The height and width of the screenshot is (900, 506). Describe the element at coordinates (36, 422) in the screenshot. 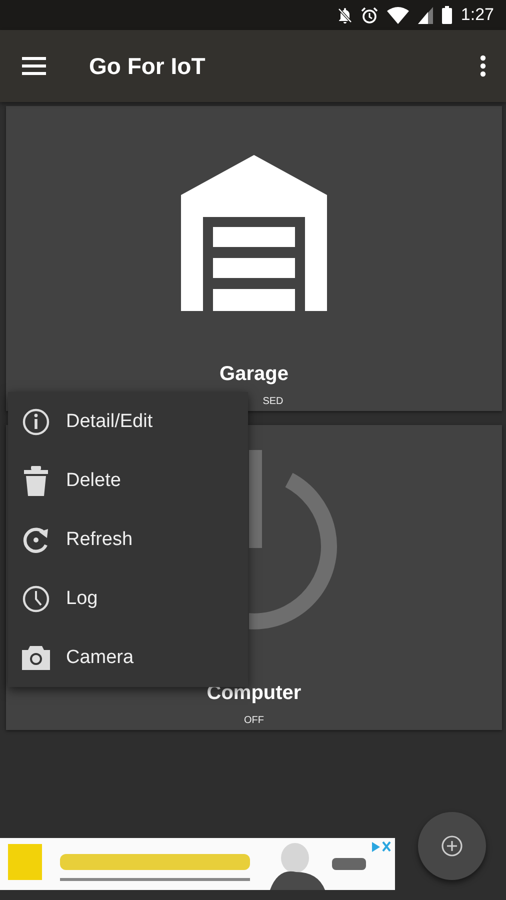

I see `info-icon` at that location.